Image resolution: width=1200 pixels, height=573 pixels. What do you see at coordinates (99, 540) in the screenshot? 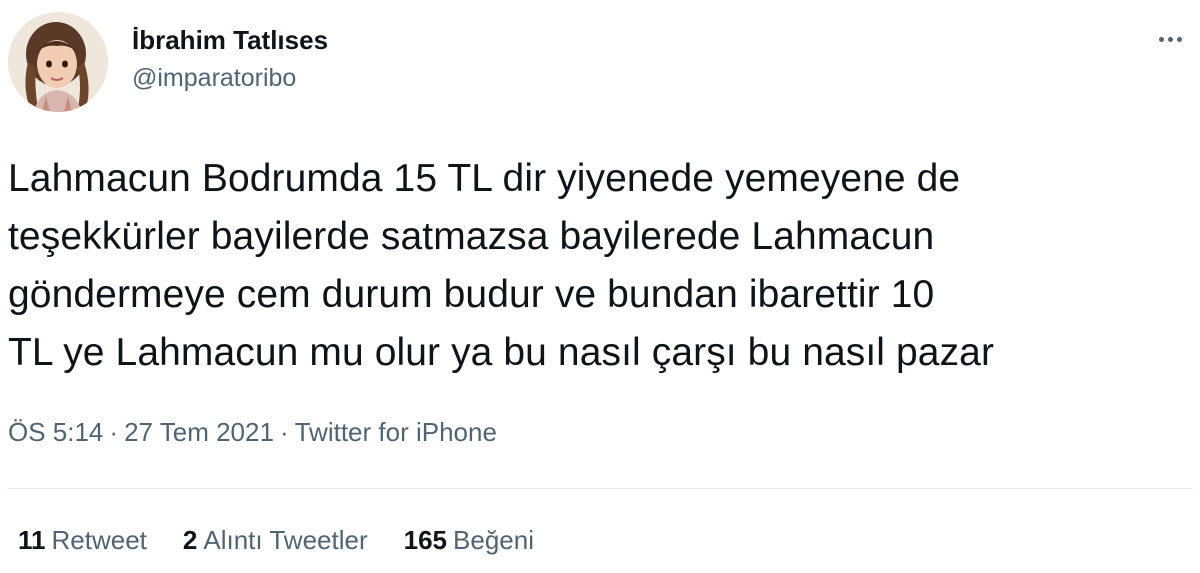
I see `retweets-label: Retweet` at bounding box center [99, 540].